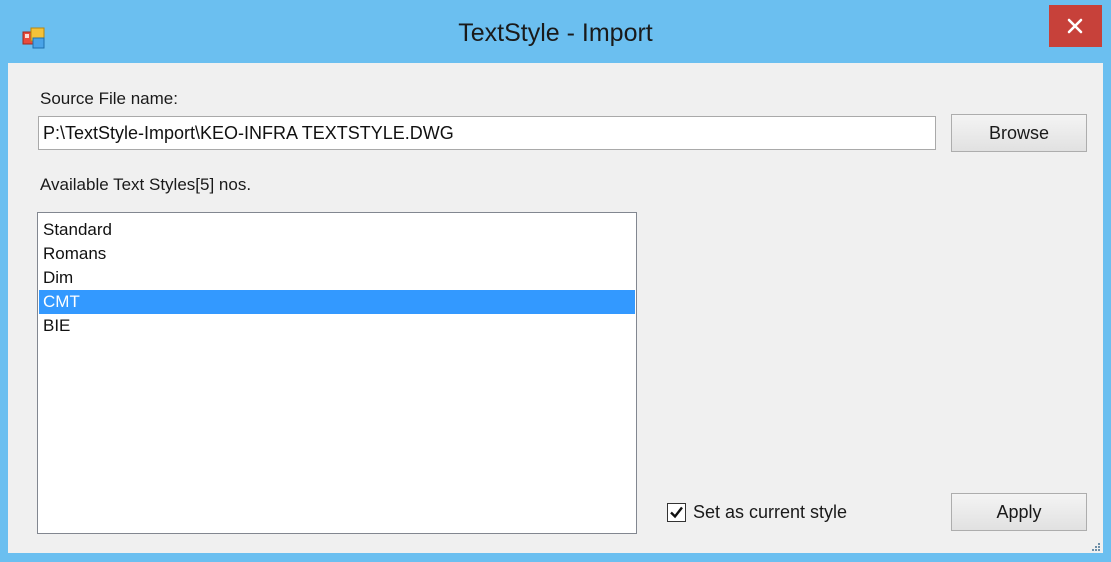 This screenshot has height=562, width=1111. I want to click on list-item: Standard, so click(337, 230).